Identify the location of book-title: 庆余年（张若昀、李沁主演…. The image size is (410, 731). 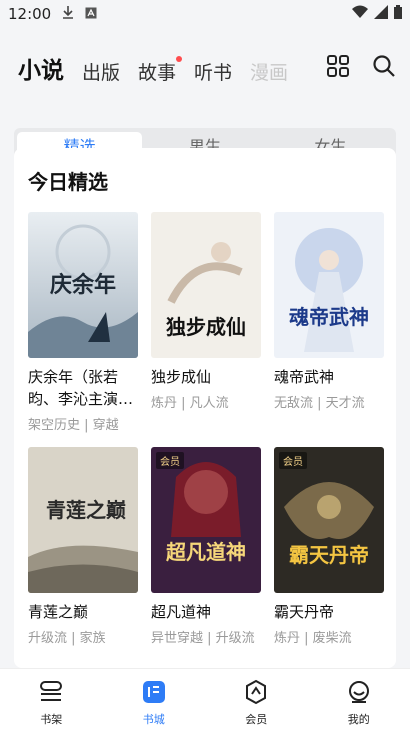
(83, 388).